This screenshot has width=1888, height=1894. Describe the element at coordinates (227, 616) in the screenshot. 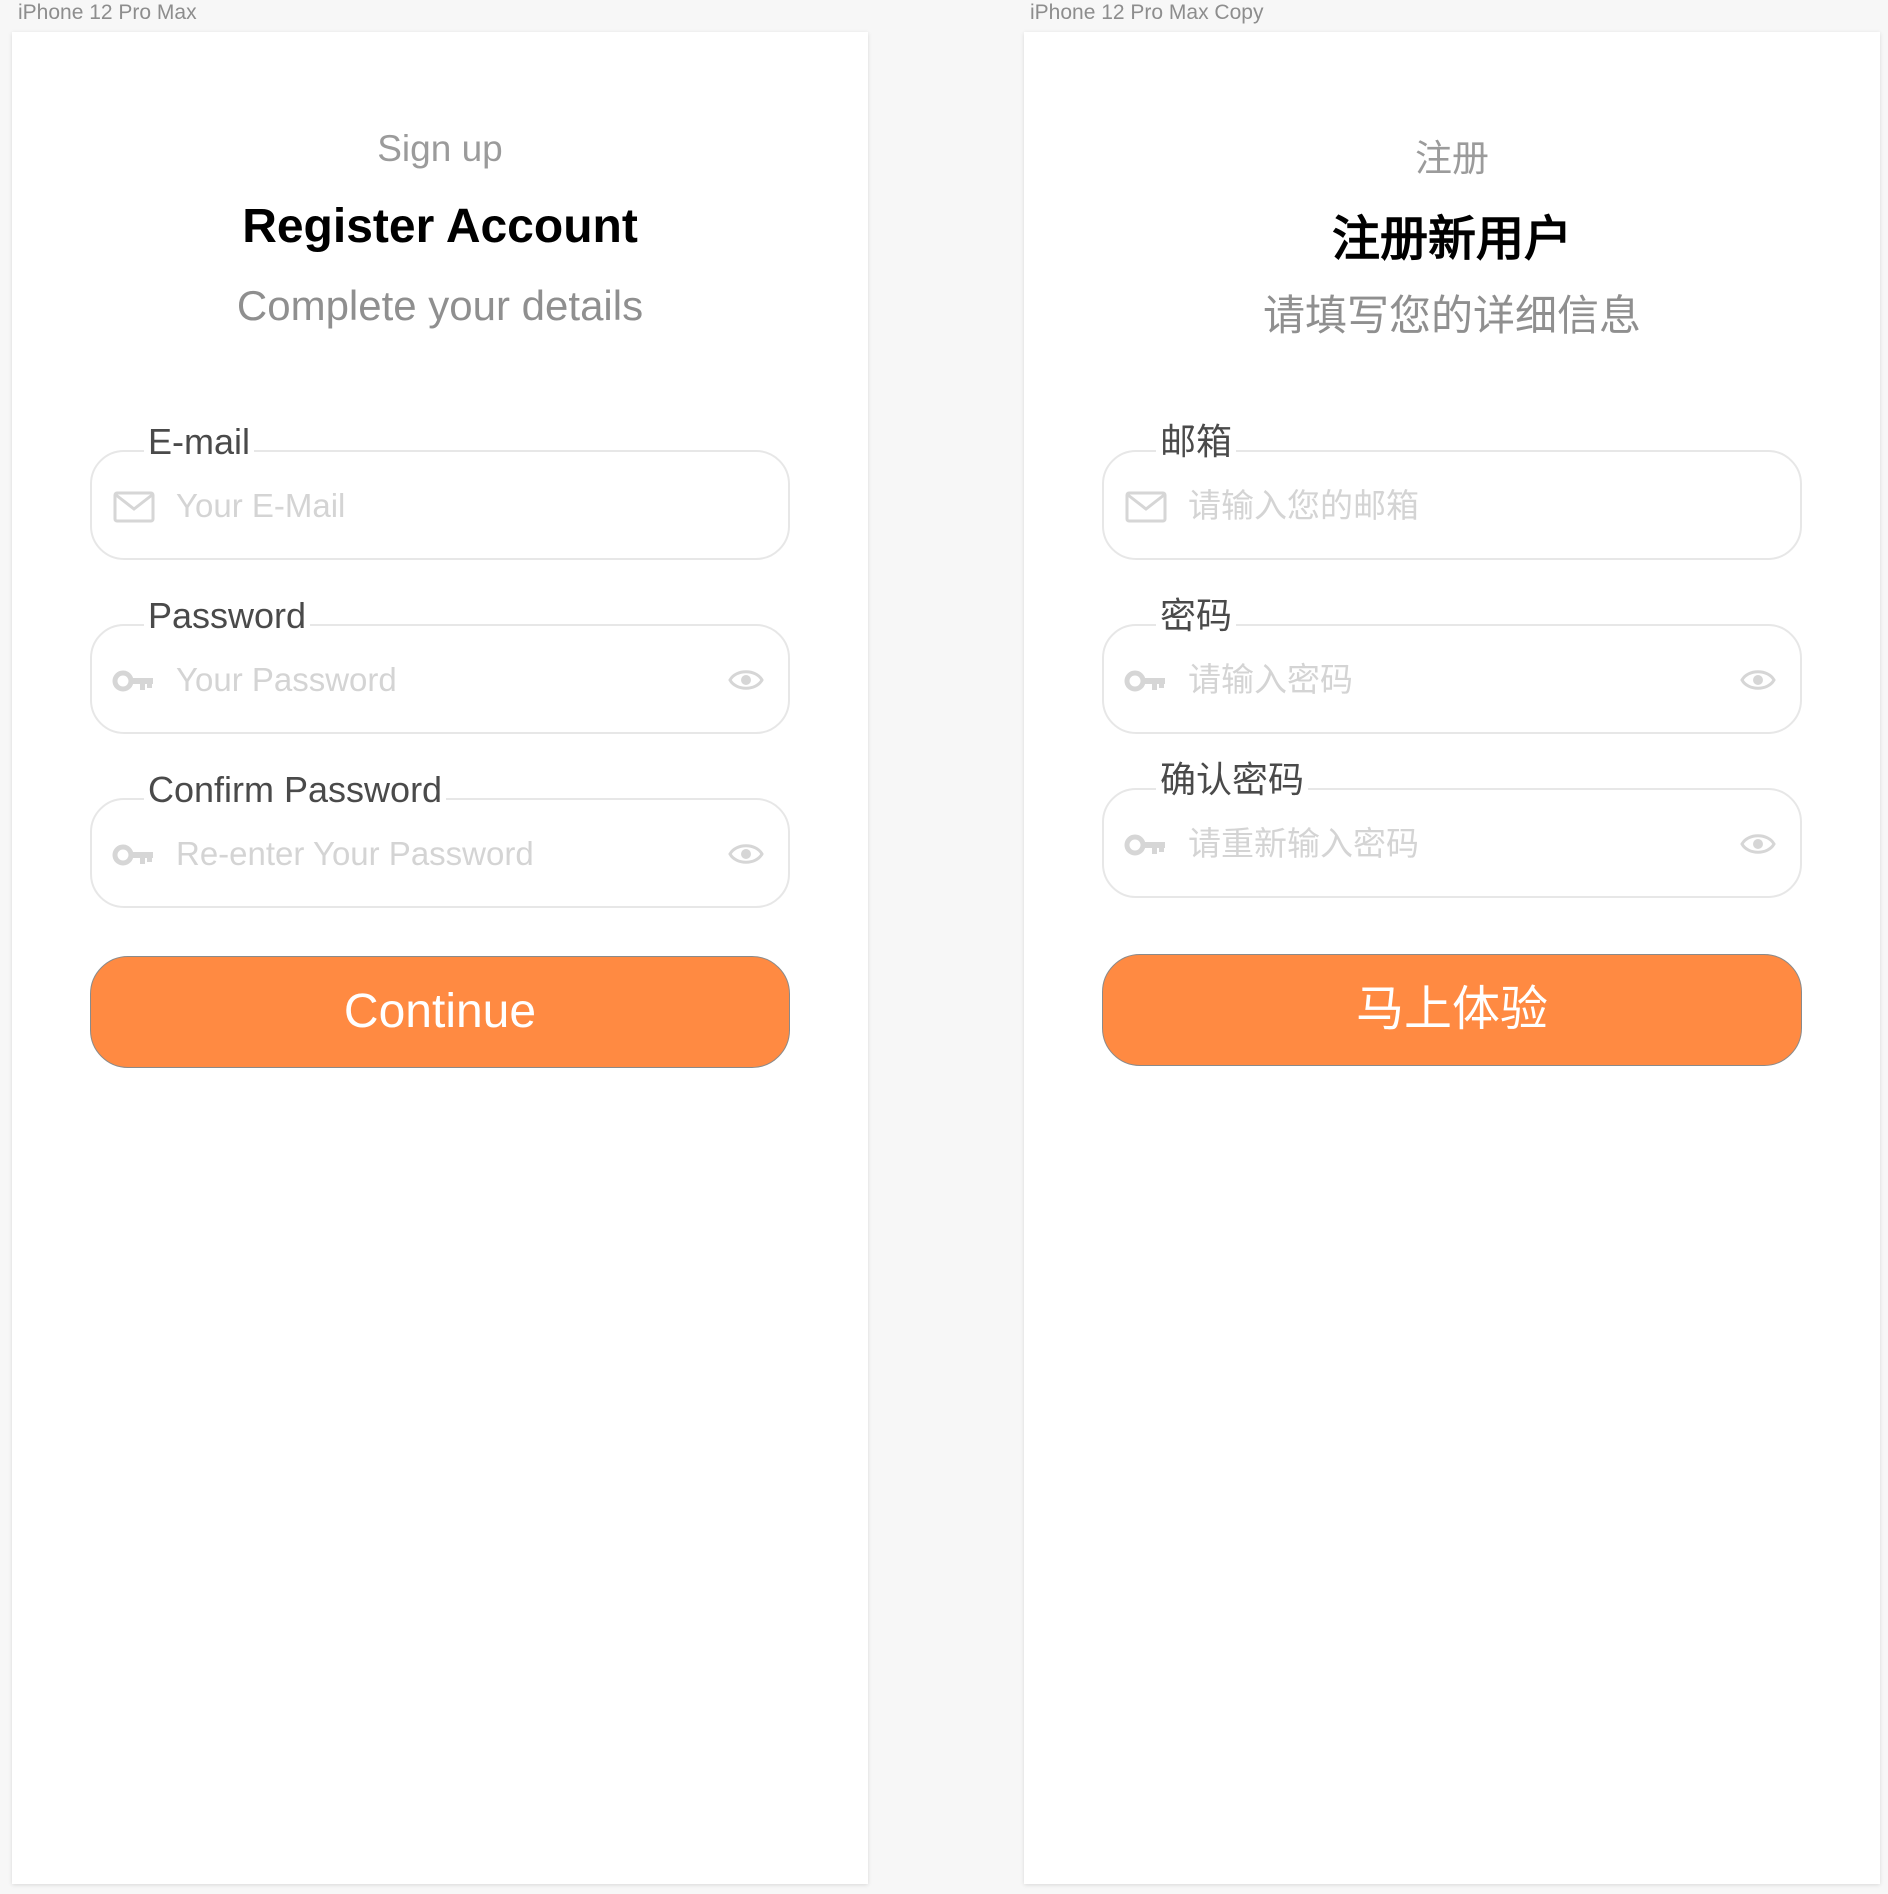

I see `password-label: Password` at that location.